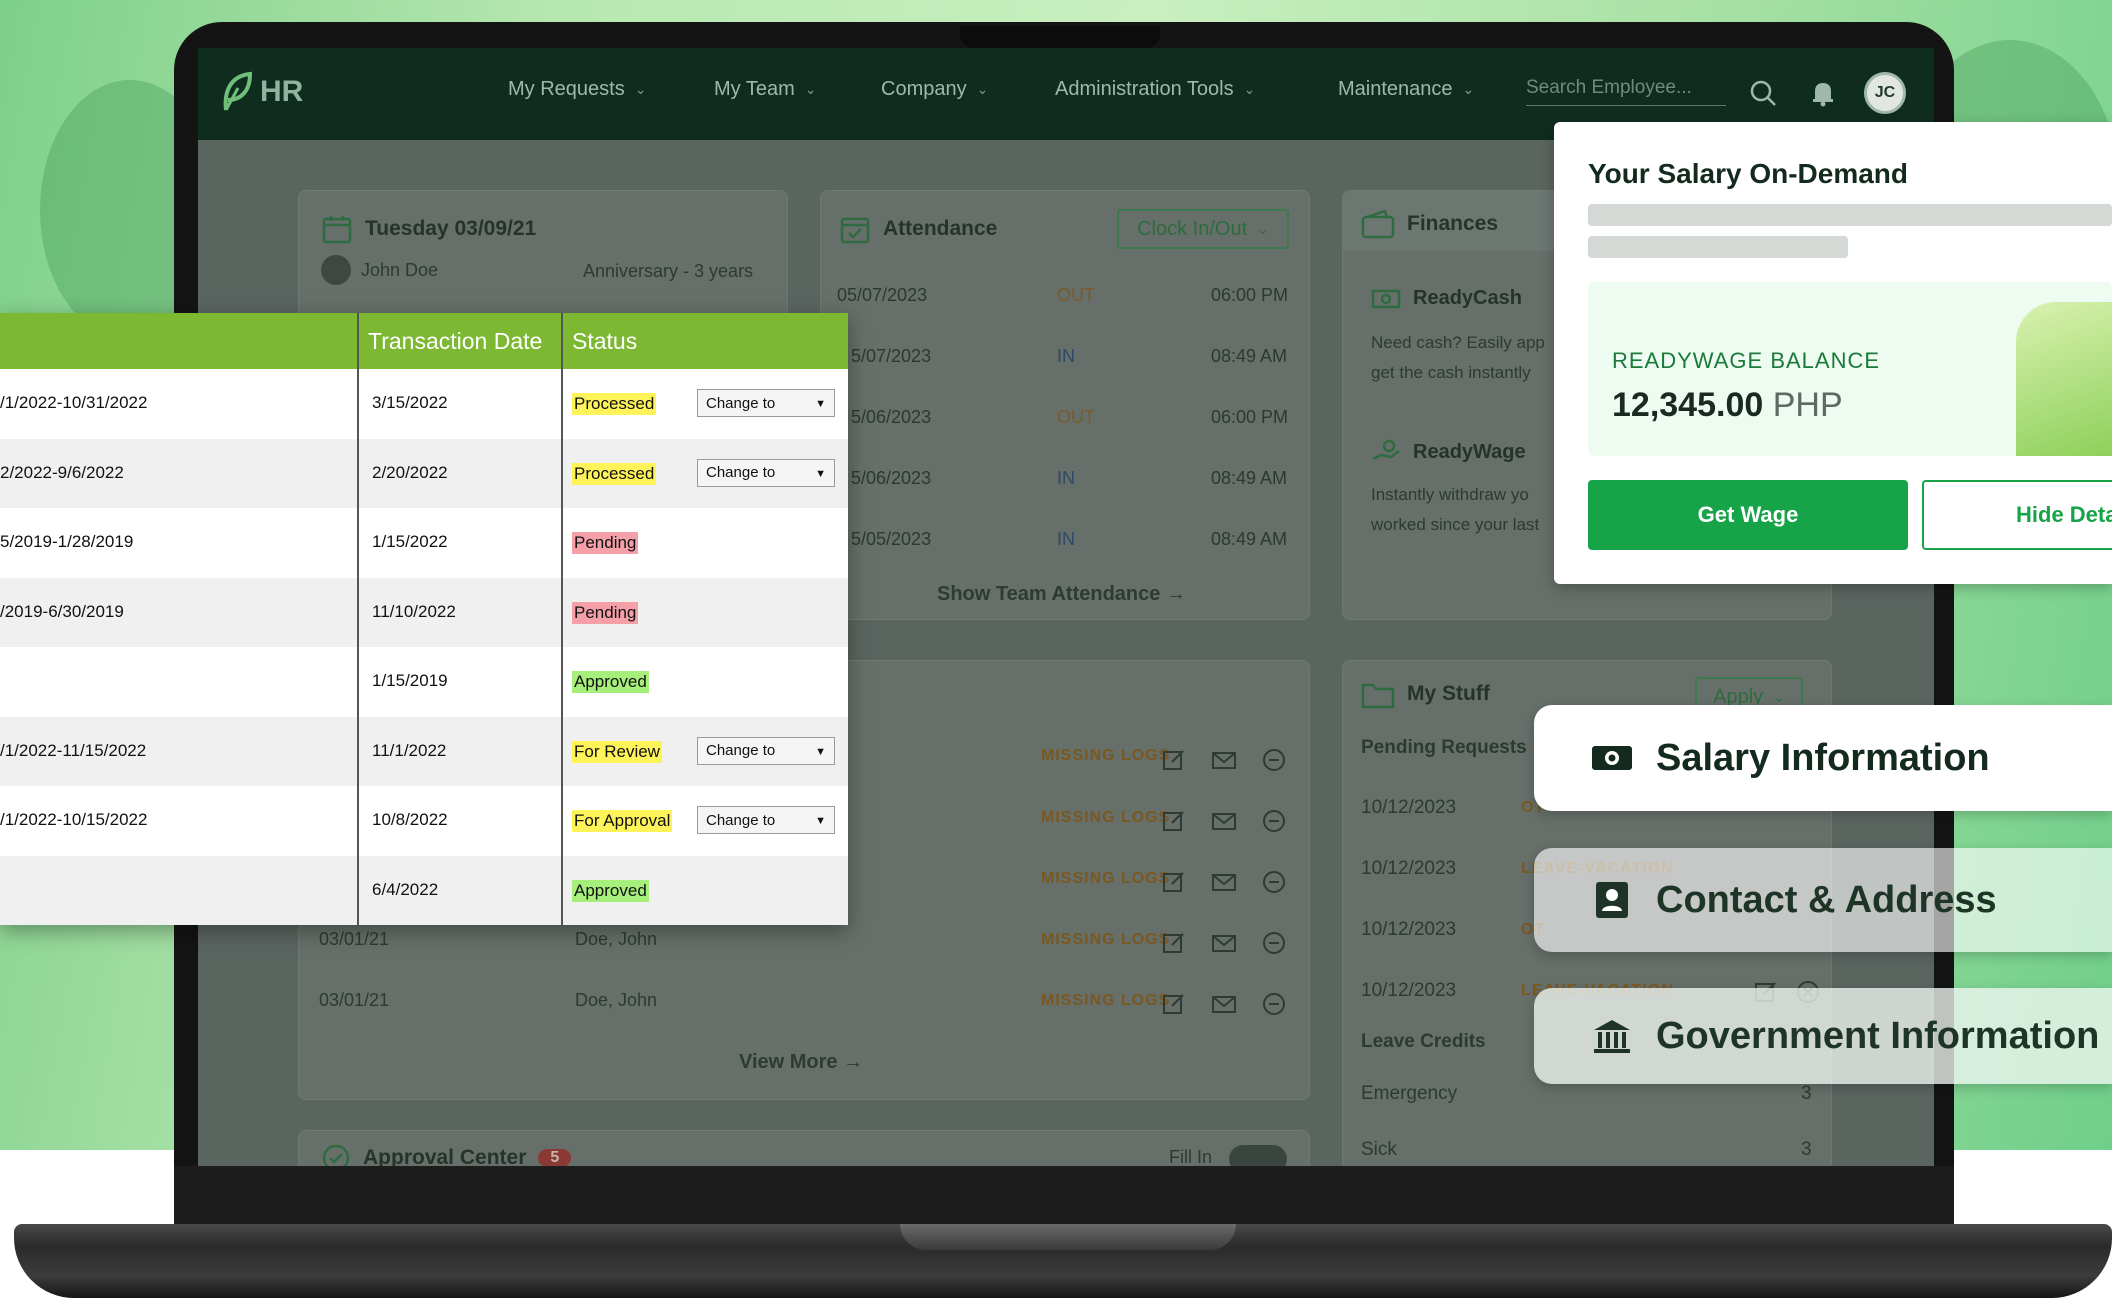 The height and width of the screenshot is (1298, 2112). What do you see at coordinates (1748, 515) in the screenshot?
I see `get-wage-button: Get Wage` at bounding box center [1748, 515].